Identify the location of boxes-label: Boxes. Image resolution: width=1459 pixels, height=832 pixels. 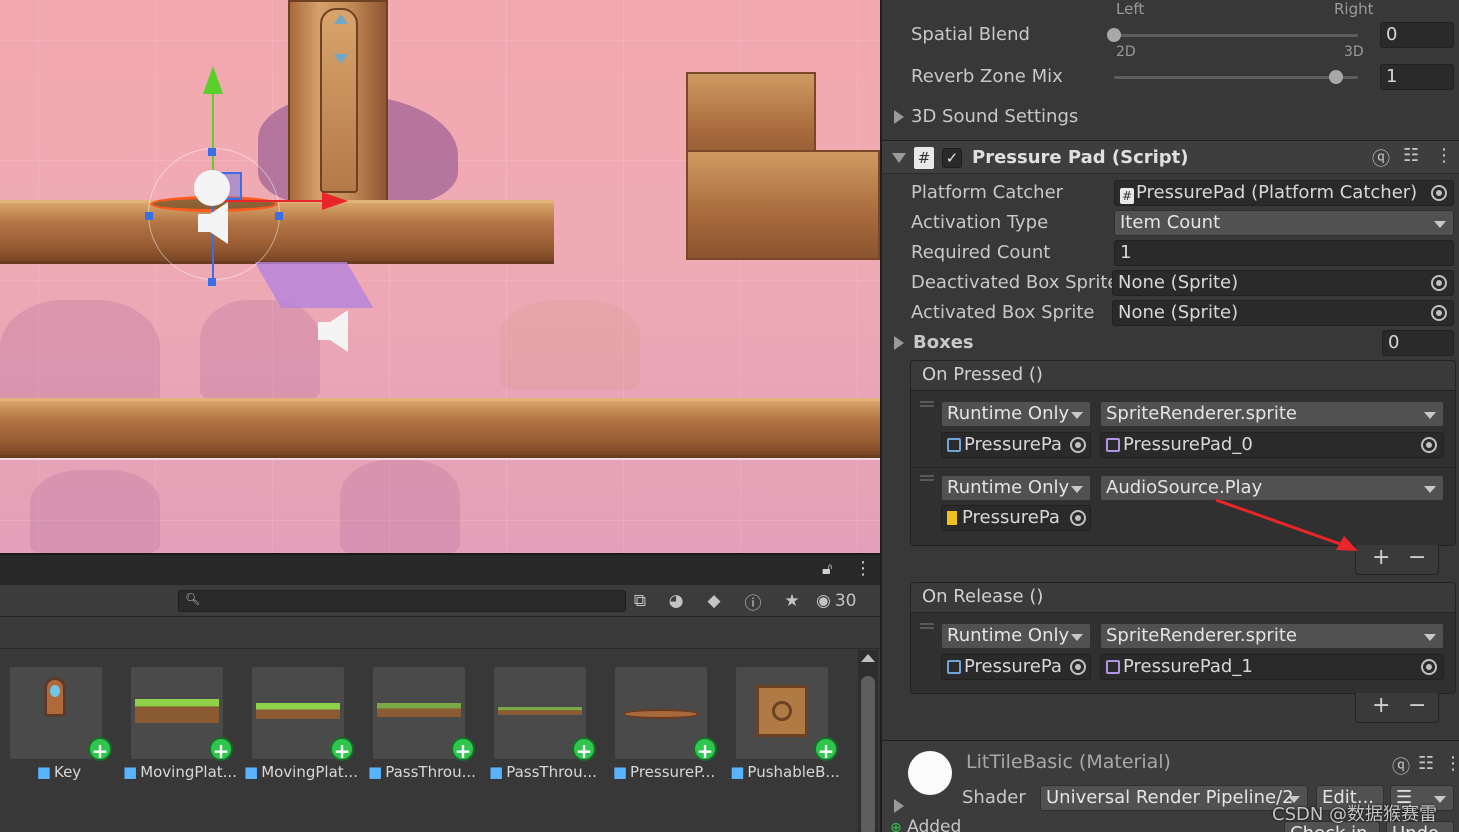
(943, 342).